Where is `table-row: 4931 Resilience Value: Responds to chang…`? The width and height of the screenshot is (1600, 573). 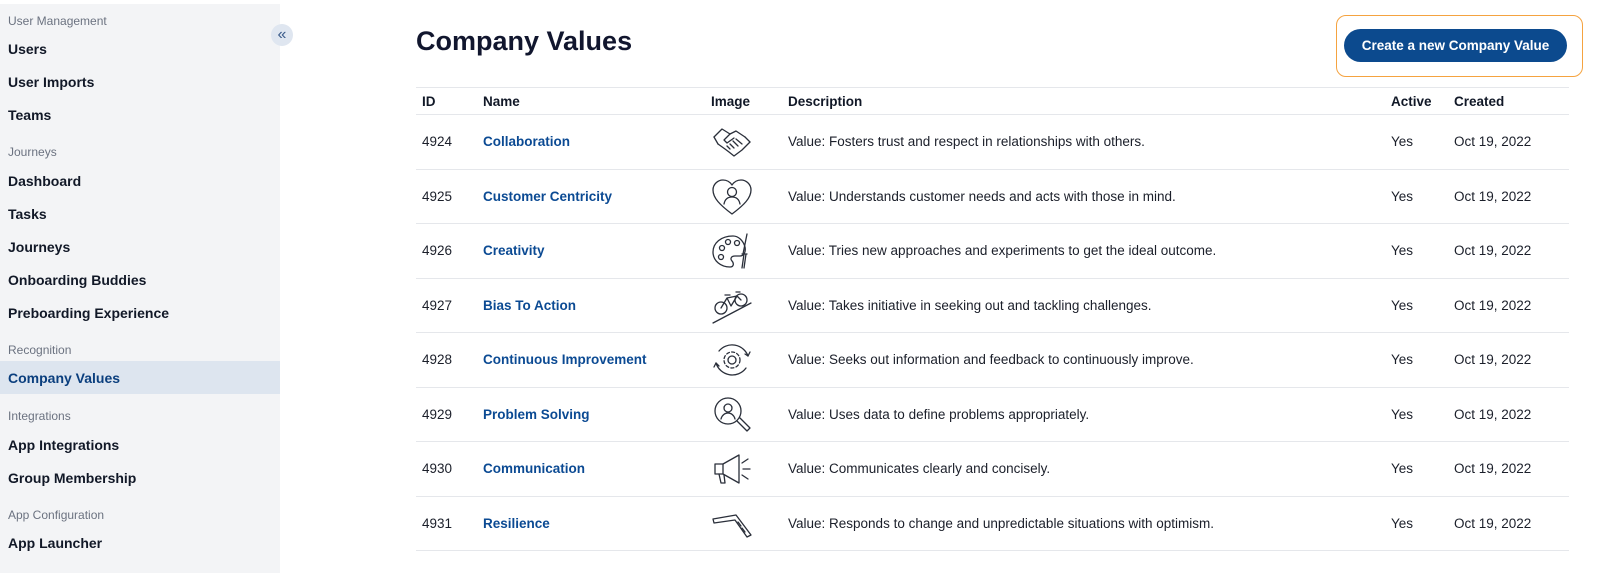
table-row: 4931 Resilience Value: Responds to chang… is located at coordinates (992, 524).